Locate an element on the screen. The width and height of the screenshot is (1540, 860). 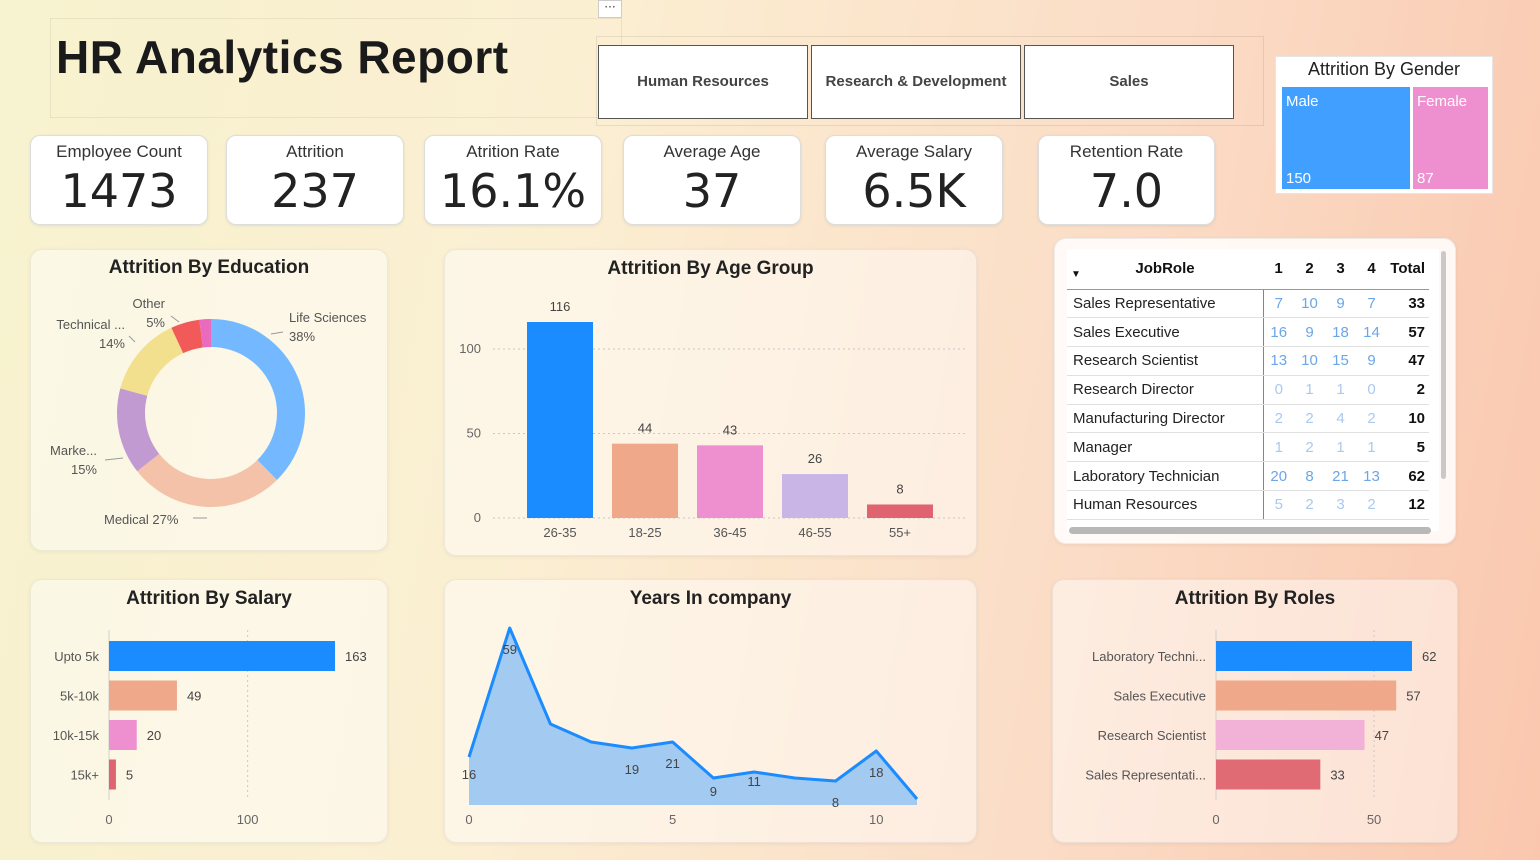
gender-name: Female is located at coordinates (1442, 101).